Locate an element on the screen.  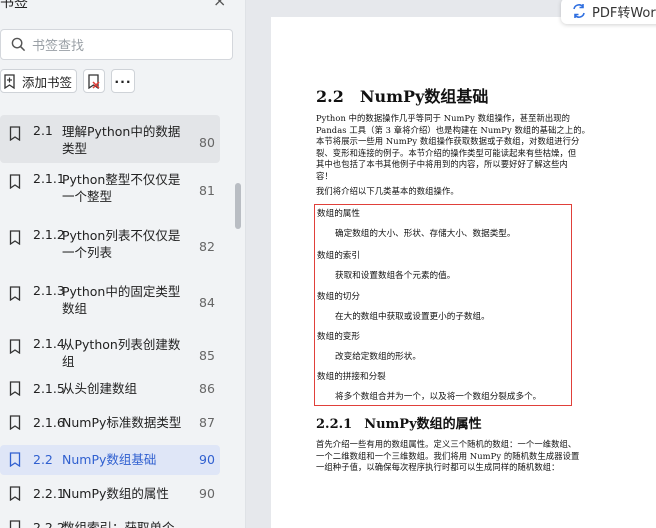
definition-term: 数组的变形 is located at coordinates (338, 337).